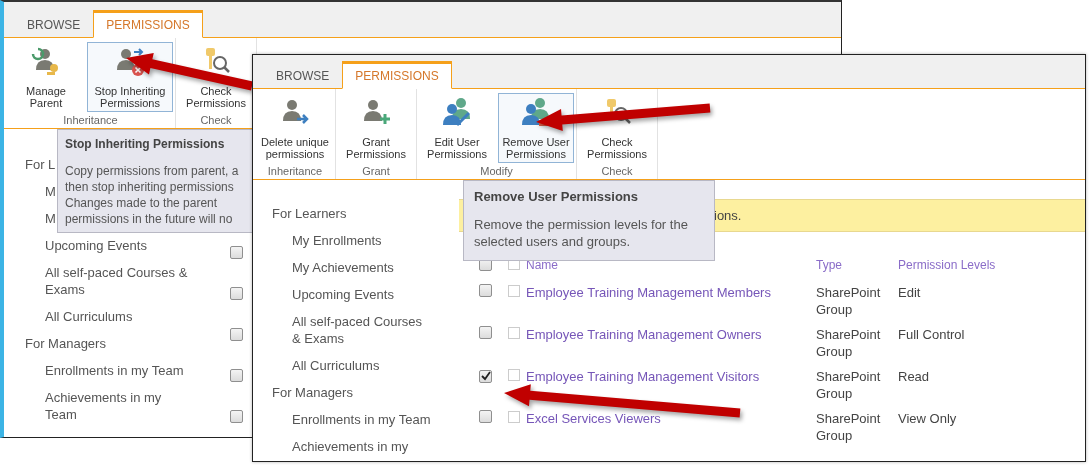 Image resolution: width=1092 pixels, height=470 pixels. Describe the element at coordinates (216, 77) in the screenshot. I see `ribbon-button: Check Permissions` at that location.